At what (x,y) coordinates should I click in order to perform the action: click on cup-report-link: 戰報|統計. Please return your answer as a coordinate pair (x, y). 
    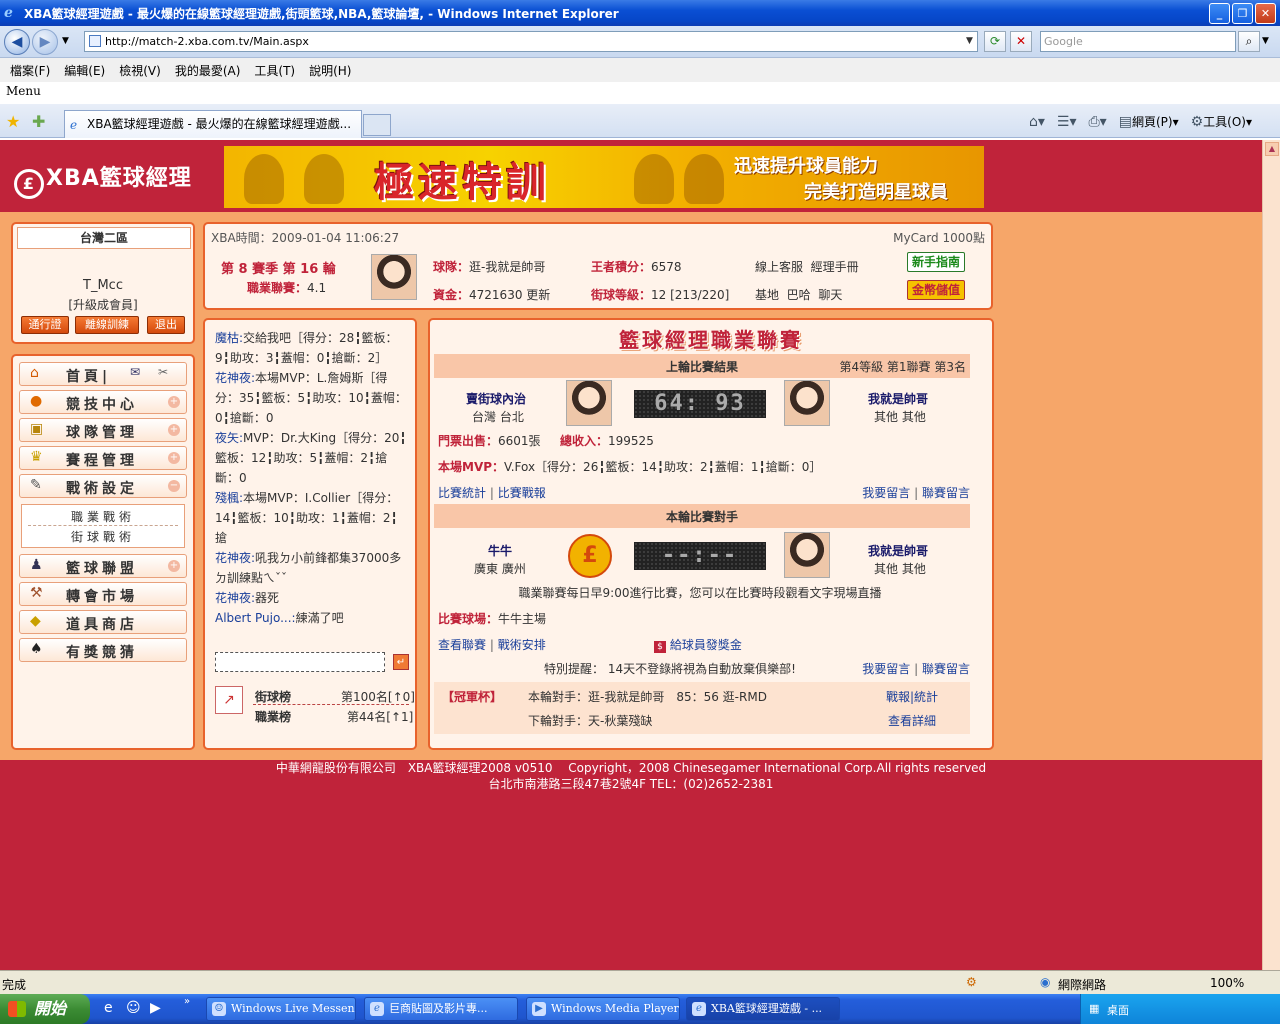
    Looking at the image, I should click on (912, 696).